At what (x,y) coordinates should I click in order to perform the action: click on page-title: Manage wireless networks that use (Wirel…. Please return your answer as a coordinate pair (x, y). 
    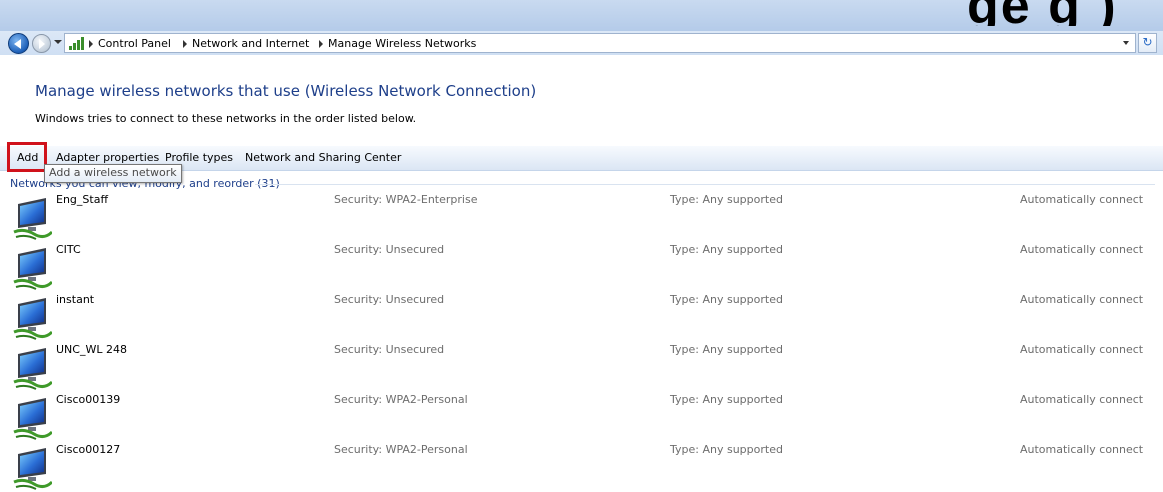
    Looking at the image, I should click on (286, 91).